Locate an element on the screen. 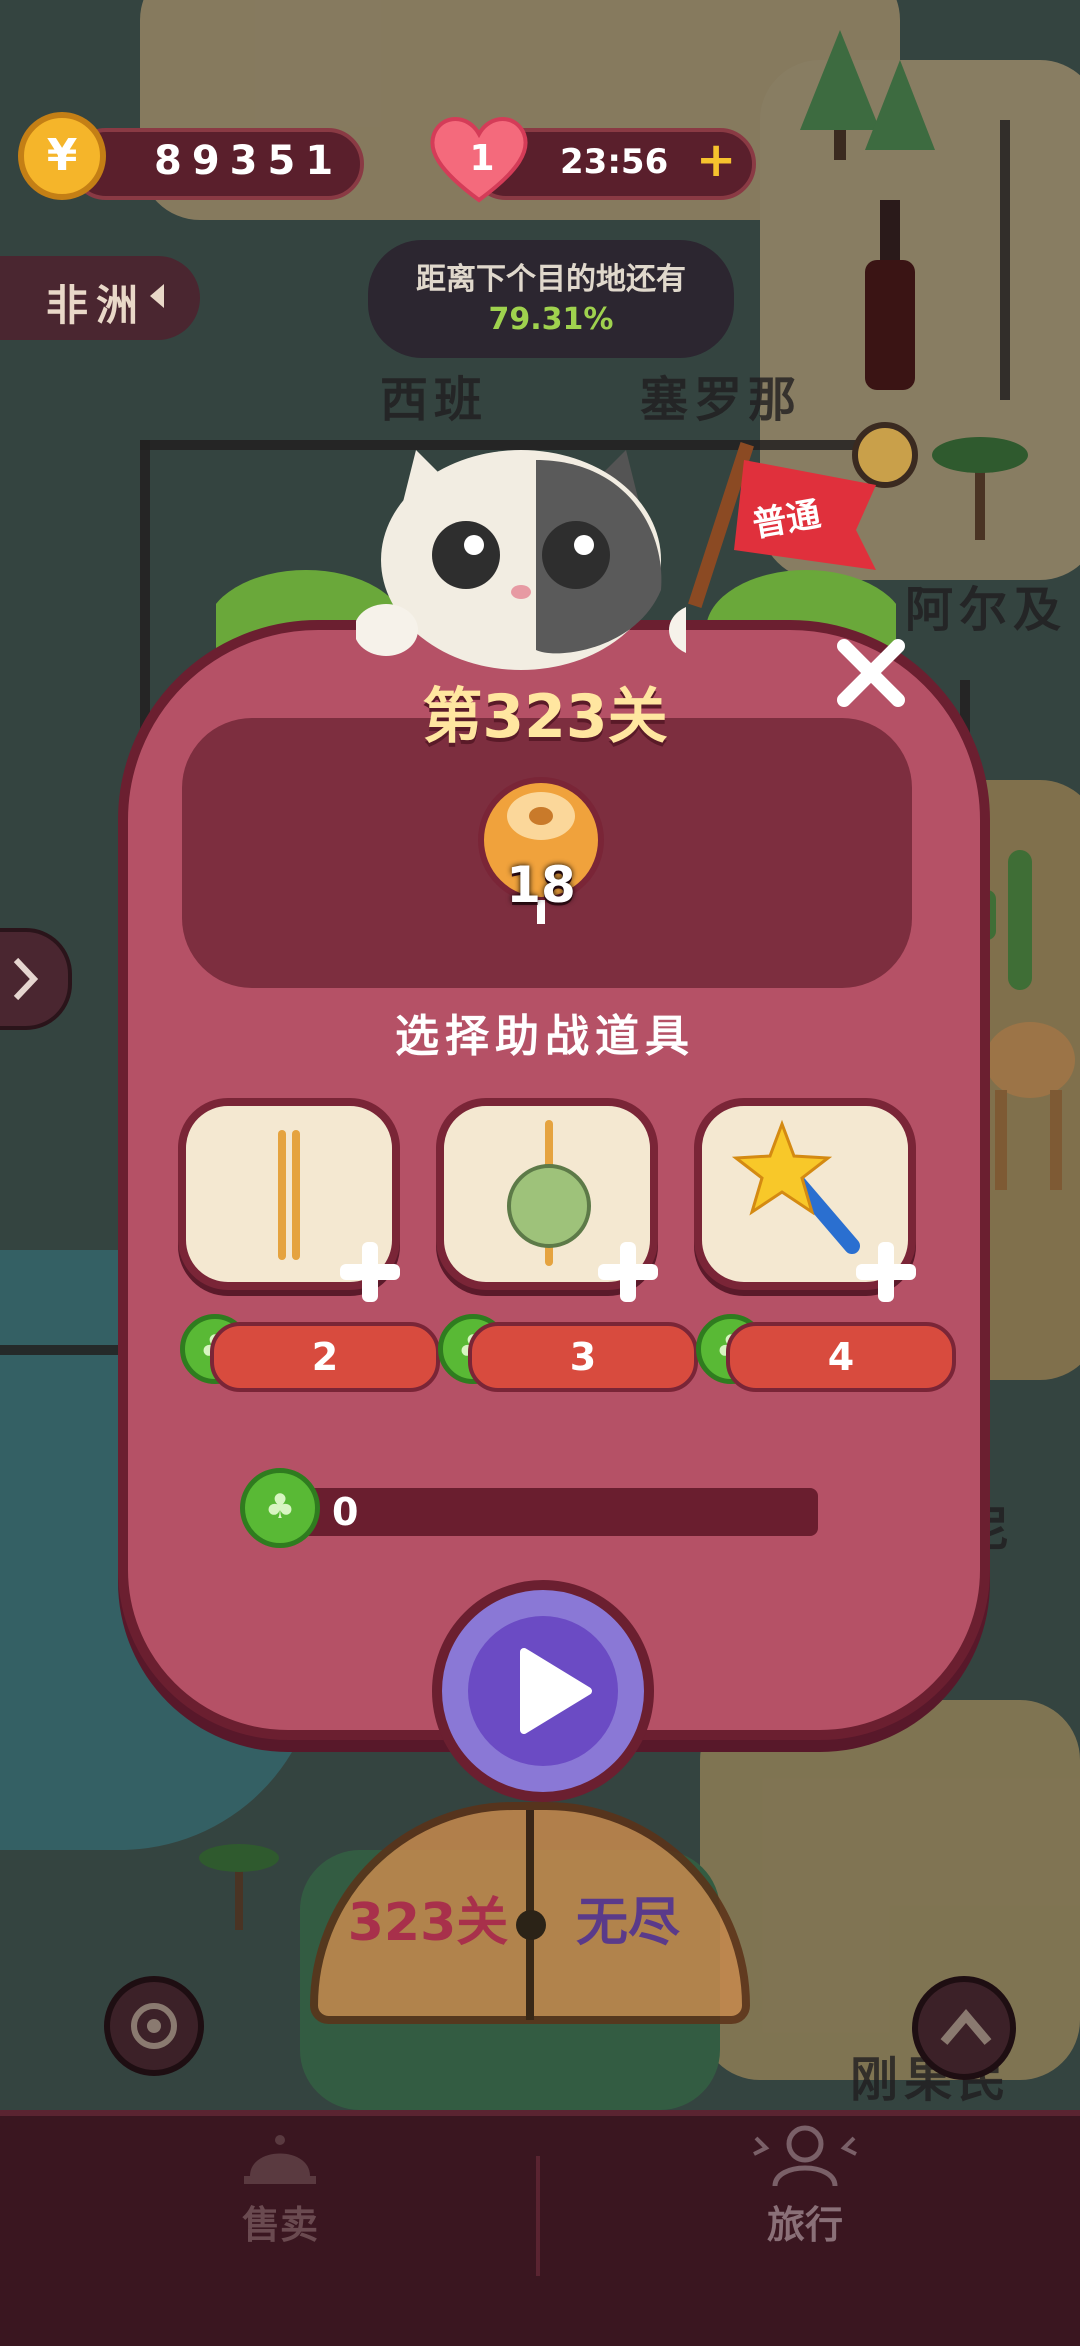  close-icon is located at coordinates (871, 673).